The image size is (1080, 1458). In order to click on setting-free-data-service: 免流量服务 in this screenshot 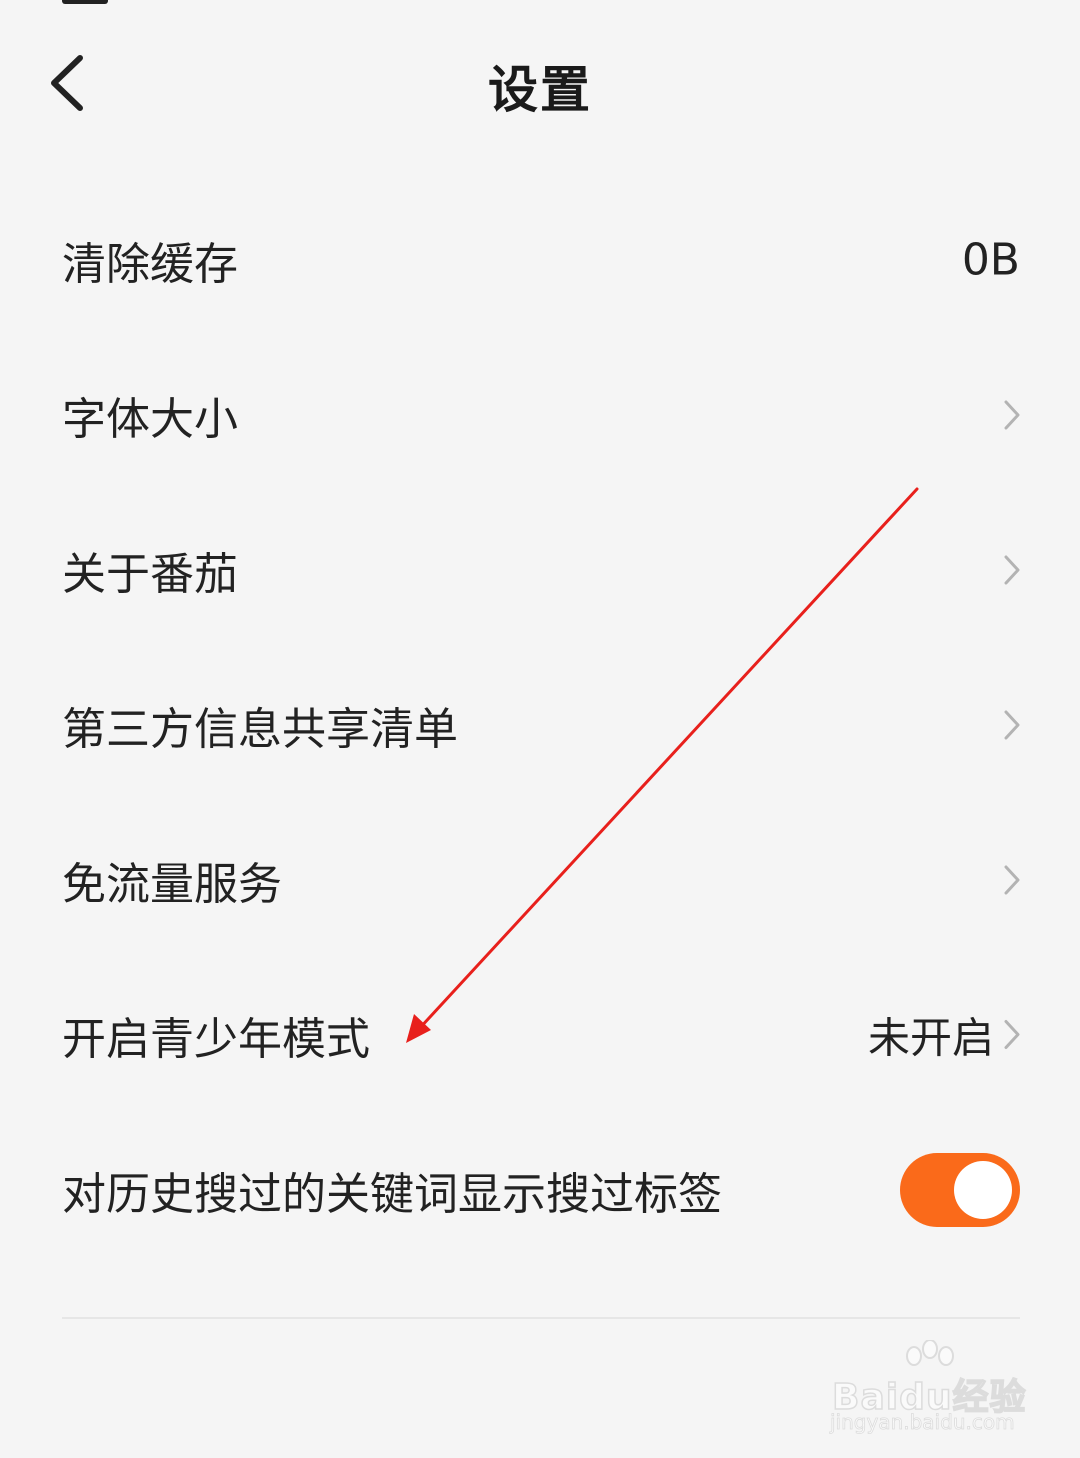, I will do `click(540, 879)`.